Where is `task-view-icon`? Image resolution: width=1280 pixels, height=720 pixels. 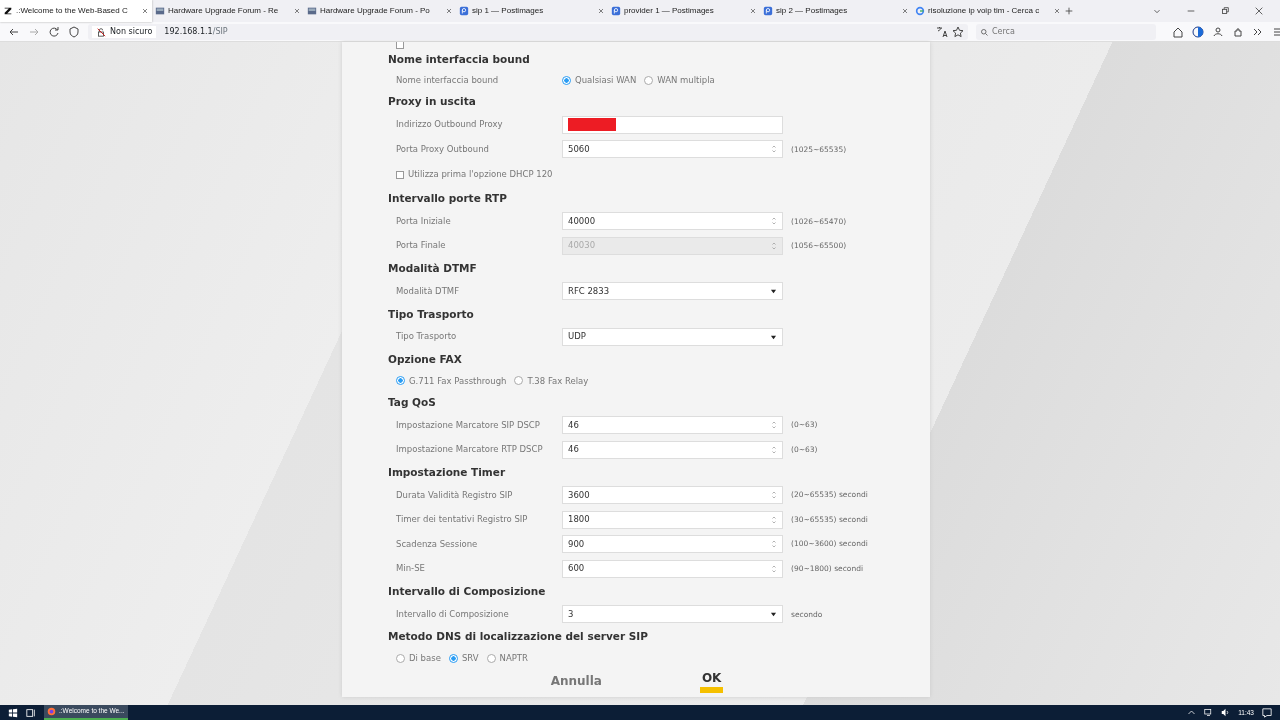 task-view-icon is located at coordinates (31, 712).